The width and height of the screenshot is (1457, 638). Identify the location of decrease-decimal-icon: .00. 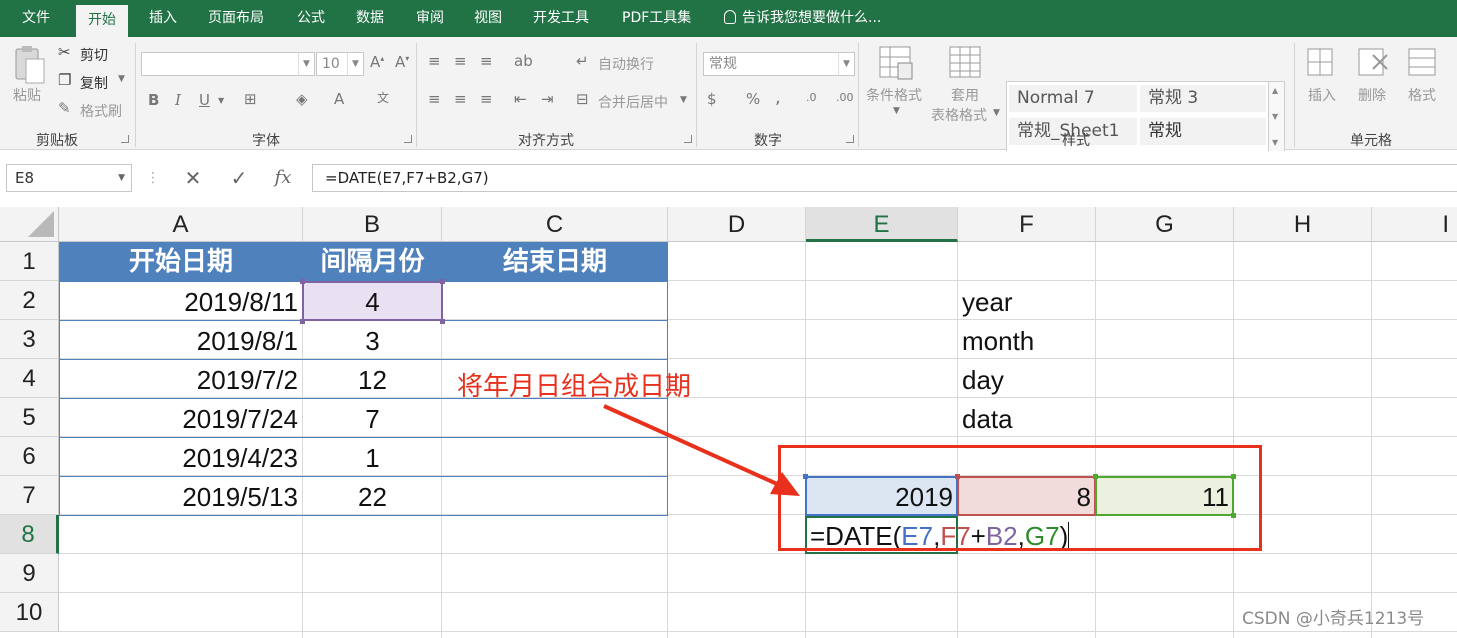
(845, 97).